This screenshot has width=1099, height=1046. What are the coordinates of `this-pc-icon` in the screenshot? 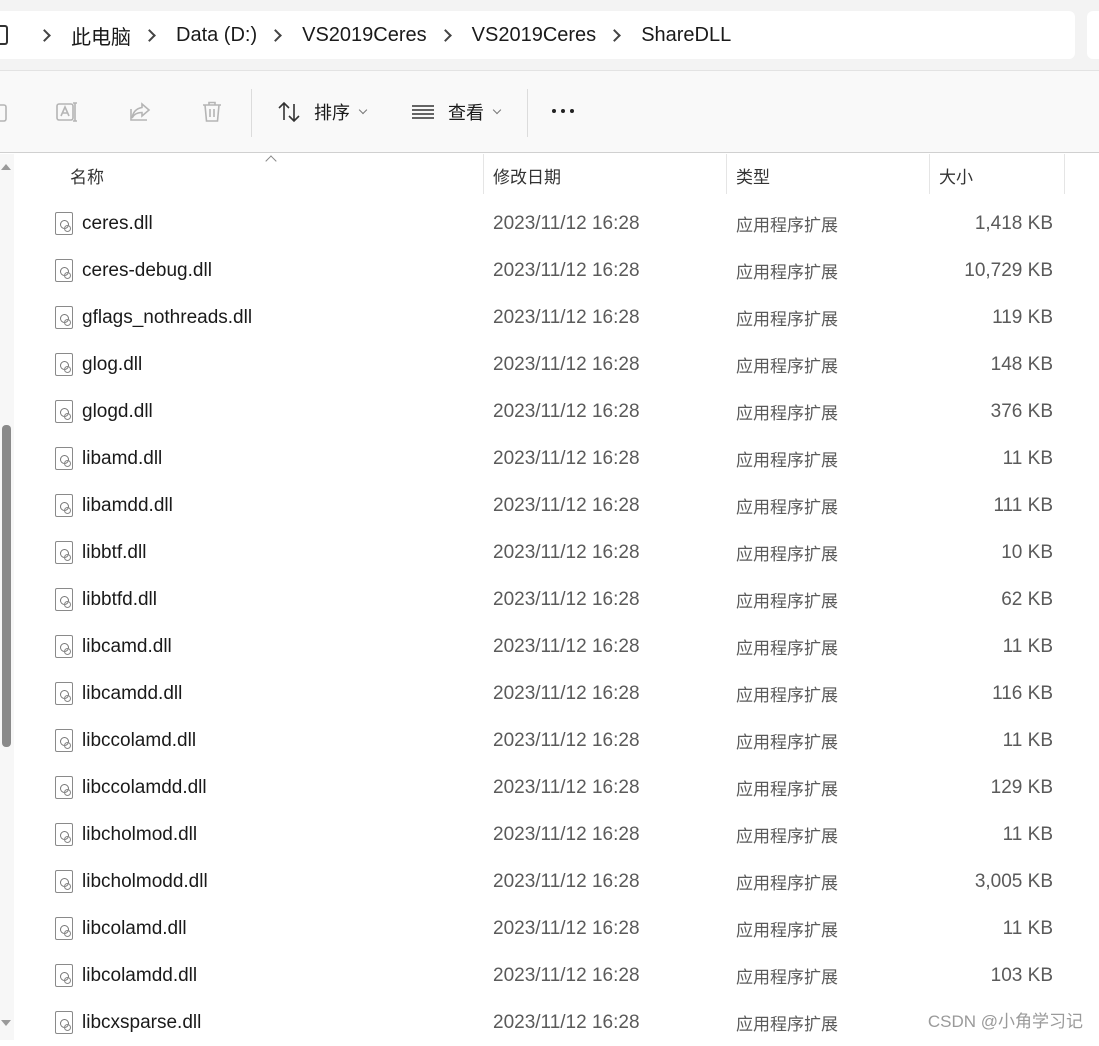 It's located at (4, 35).